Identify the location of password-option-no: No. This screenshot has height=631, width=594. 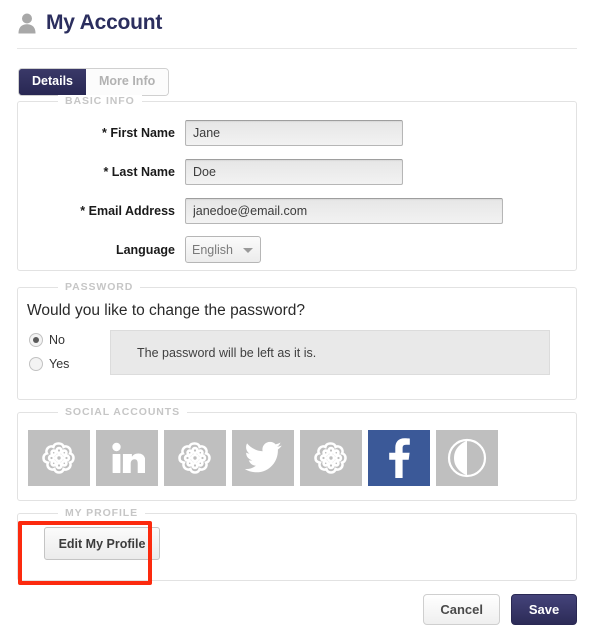
(49, 340).